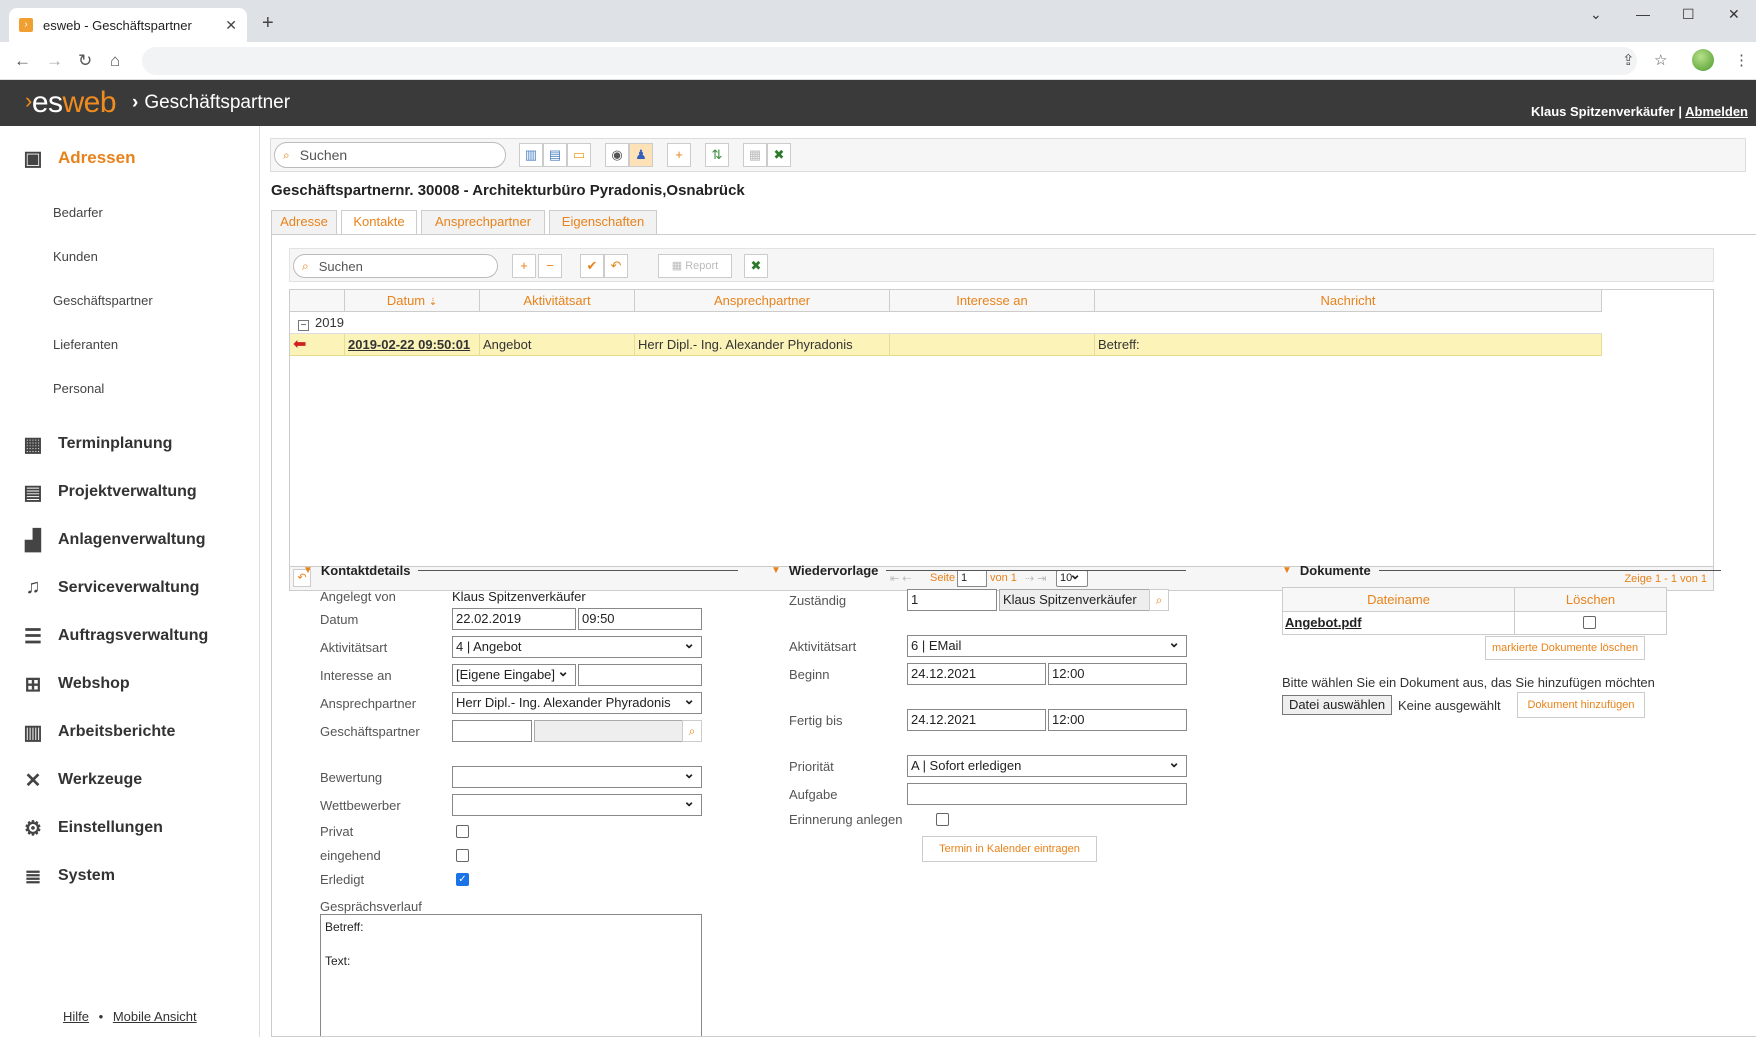 Image resolution: width=1756 pixels, height=1037 pixels. I want to click on wiedervorlage-header: ▼ Wiedervorlage, so click(979, 570).